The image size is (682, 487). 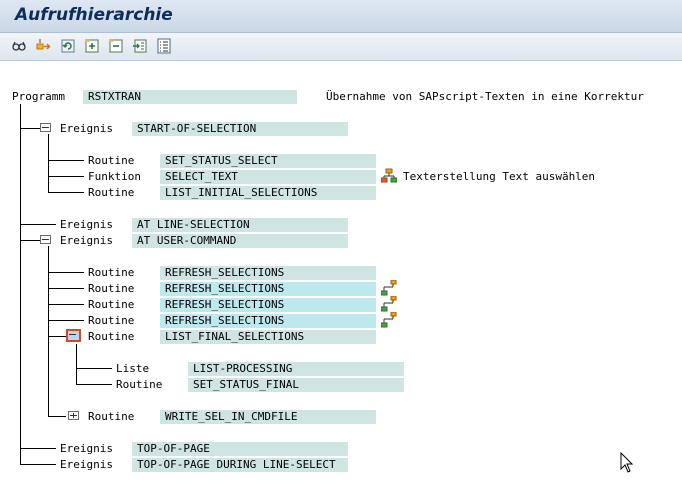 What do you see at coordinates (190, 97) in the screenshot?
I see `program-name: RSTXTRAN` at bounding box center [190, 97].